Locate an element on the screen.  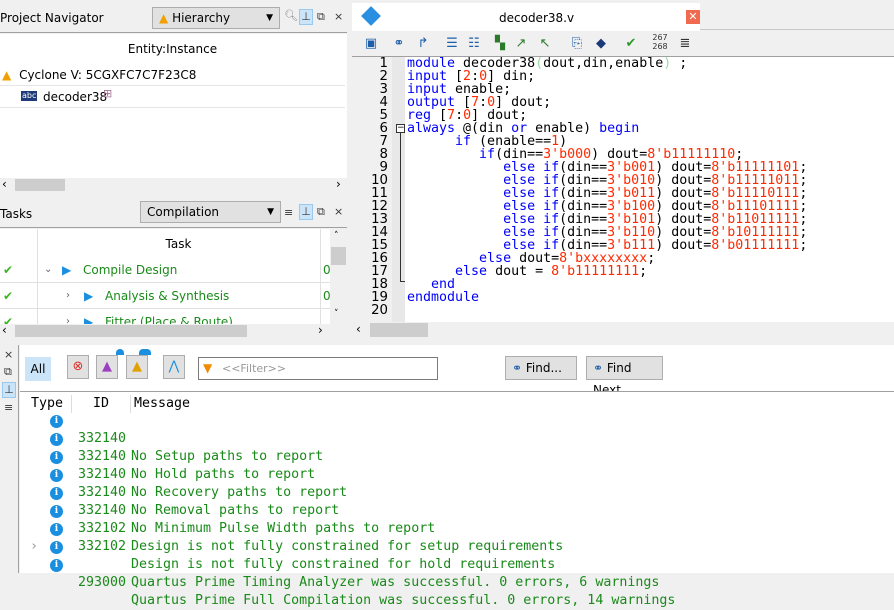
filter-funnel-icon: ▼ is located at coordinates (208, 368).